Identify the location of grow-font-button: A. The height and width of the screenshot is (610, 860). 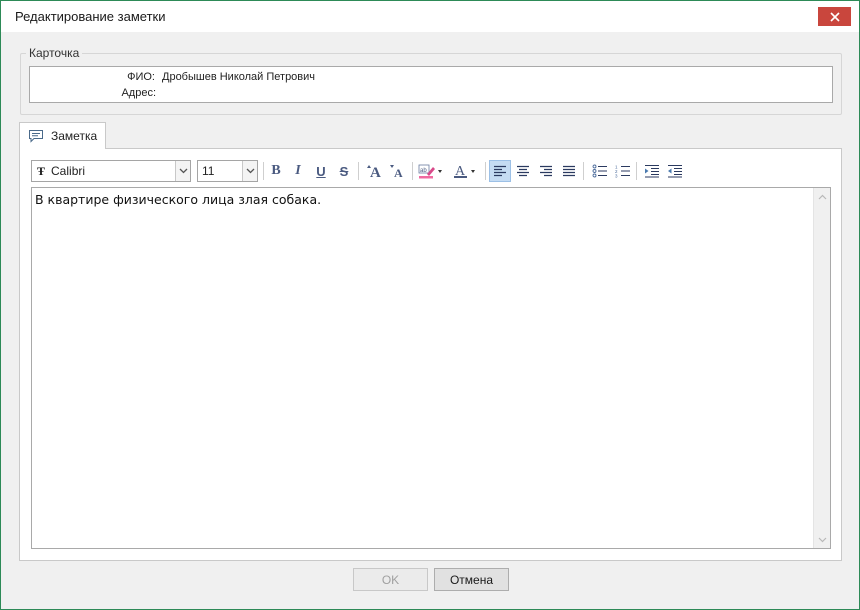
(375, 171).